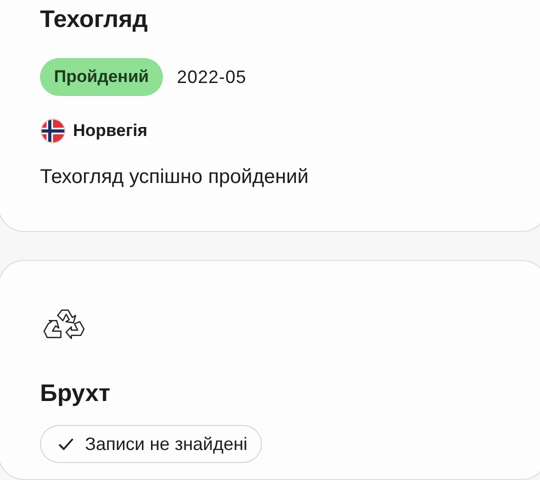 The width and height of the screenshot is (540, 480). What do you see at coordinates (101, 77) in the screenshot?
I see `status-badge: Пройдений` at bounding box center [101, 77].